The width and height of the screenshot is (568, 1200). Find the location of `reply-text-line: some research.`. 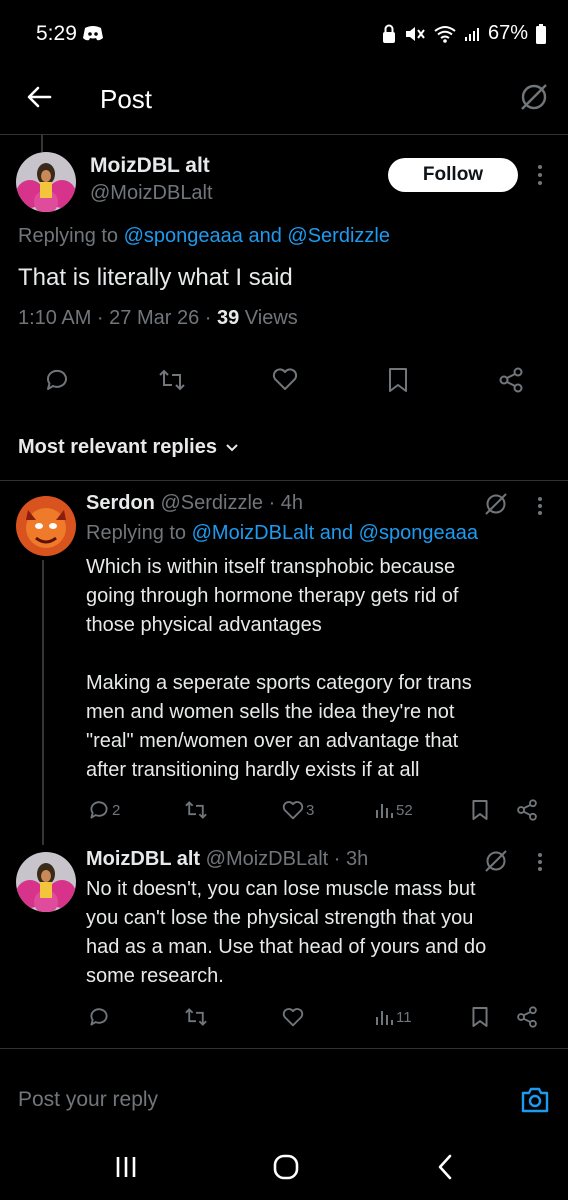

reply-text-line: some research. is located at coordinates (155, 976).